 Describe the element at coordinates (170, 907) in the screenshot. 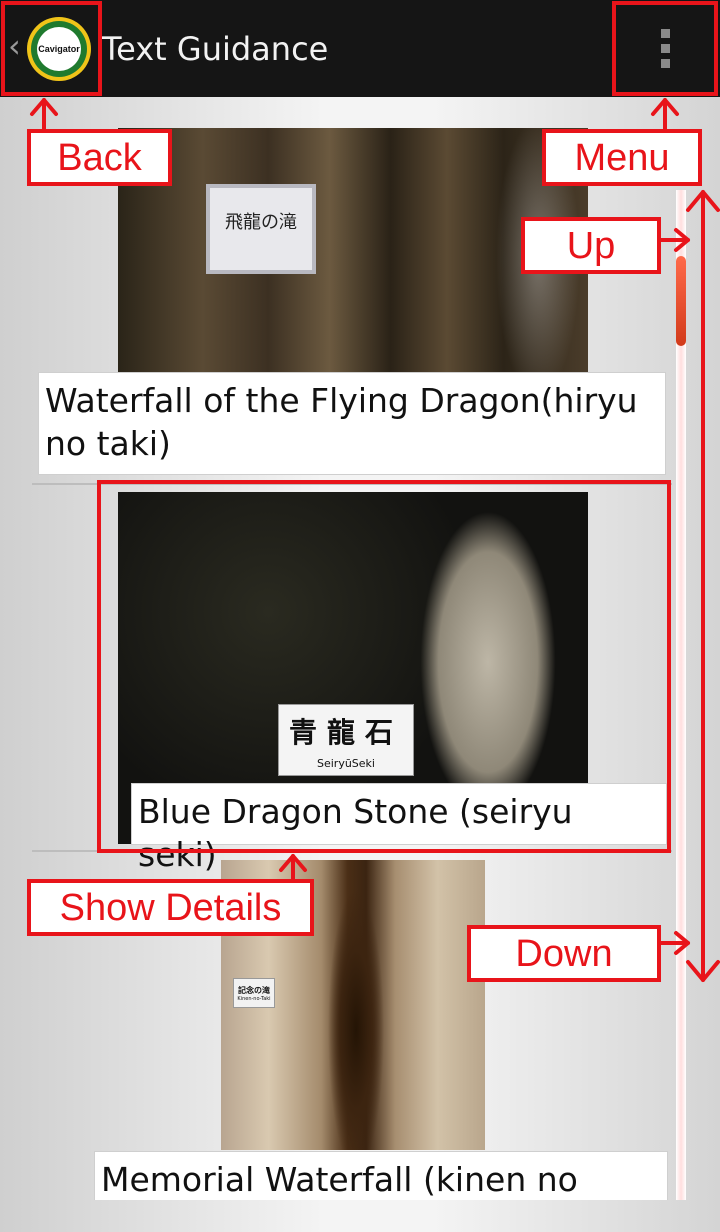

I see `show-details-annotation-label: Show Details` at that location.